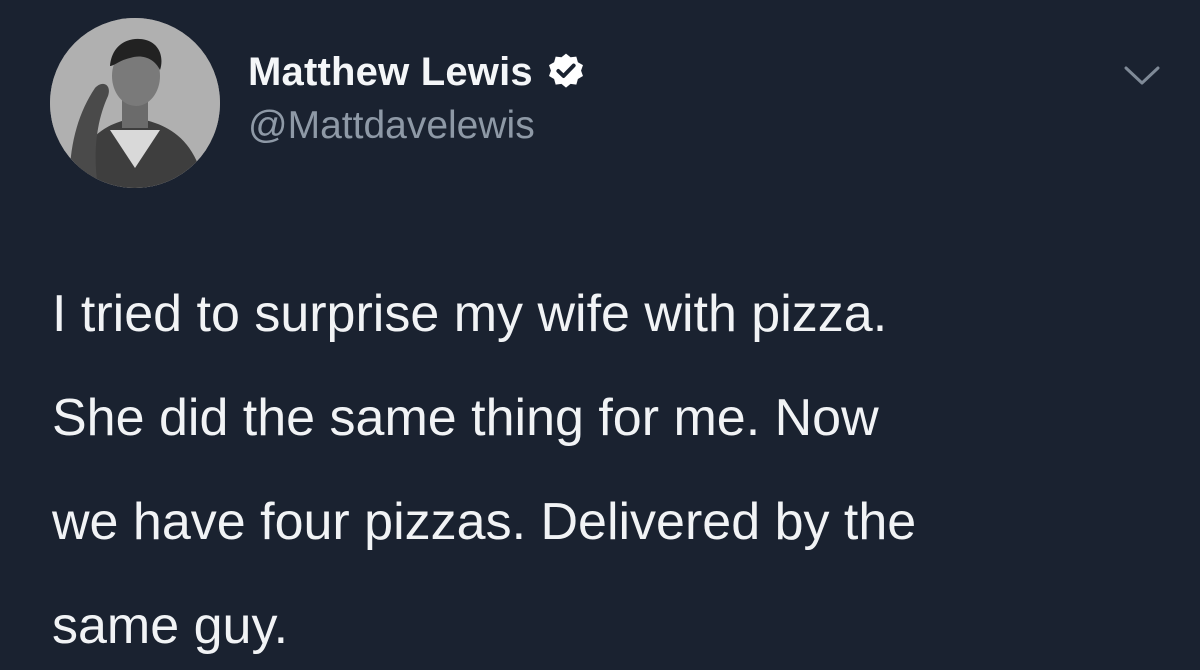 The width and height of the screenshot is (1200, 670). I want to click on avatar-photo, so click(135, 103).